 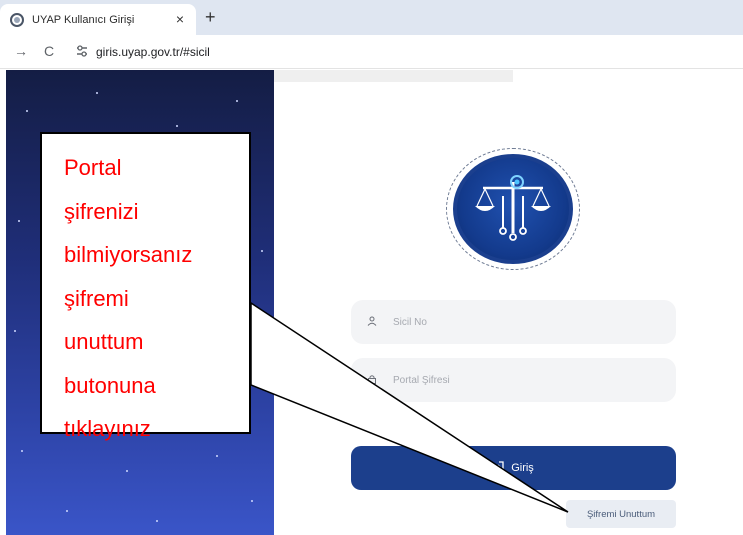 What do you see at coordinates (372, 380) in the screenshot?
I see `lock-icon` at bounding box center [372, 380].